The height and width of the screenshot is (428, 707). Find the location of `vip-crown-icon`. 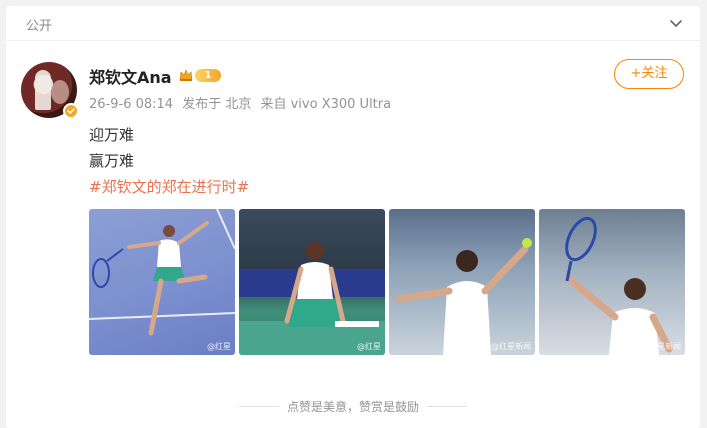

vip-crown-icon is located at coordinates (186, 75).